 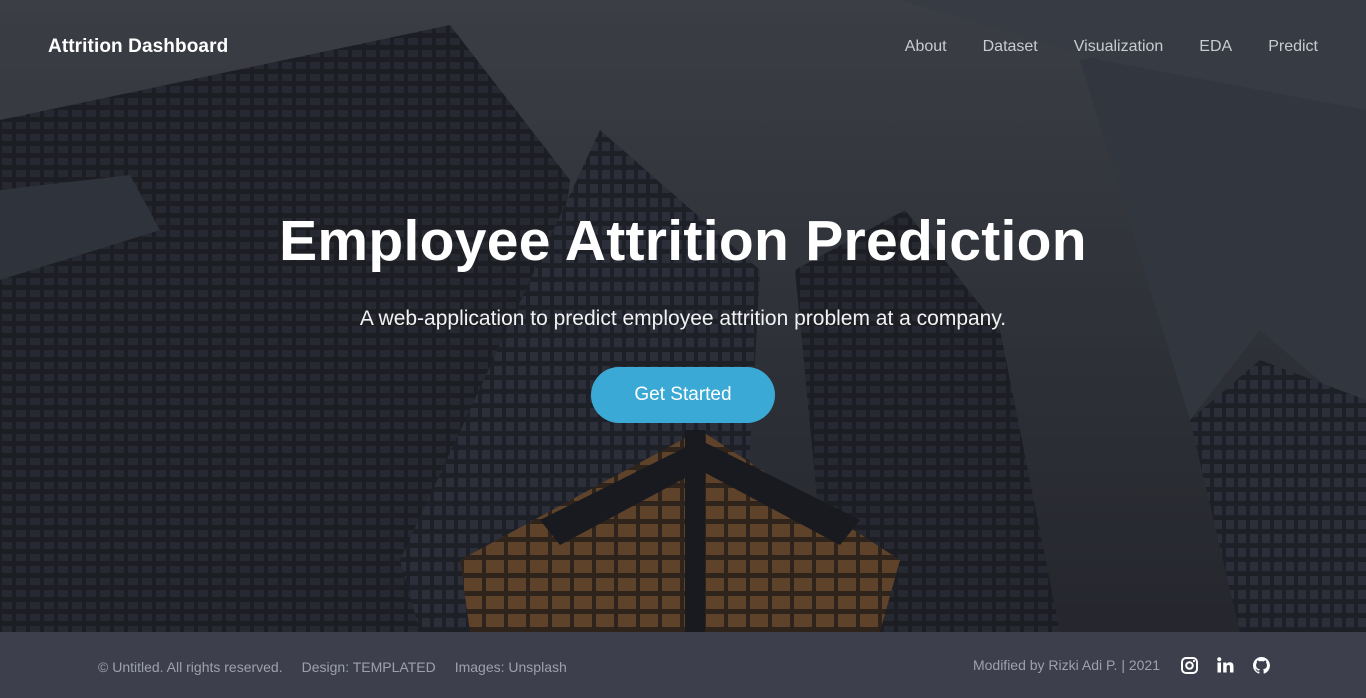 What do you see at coordinates (511, 667) in the screenshot?
I see `images-credit-link: Images: Unsplash` at bounding box center [511, 667].